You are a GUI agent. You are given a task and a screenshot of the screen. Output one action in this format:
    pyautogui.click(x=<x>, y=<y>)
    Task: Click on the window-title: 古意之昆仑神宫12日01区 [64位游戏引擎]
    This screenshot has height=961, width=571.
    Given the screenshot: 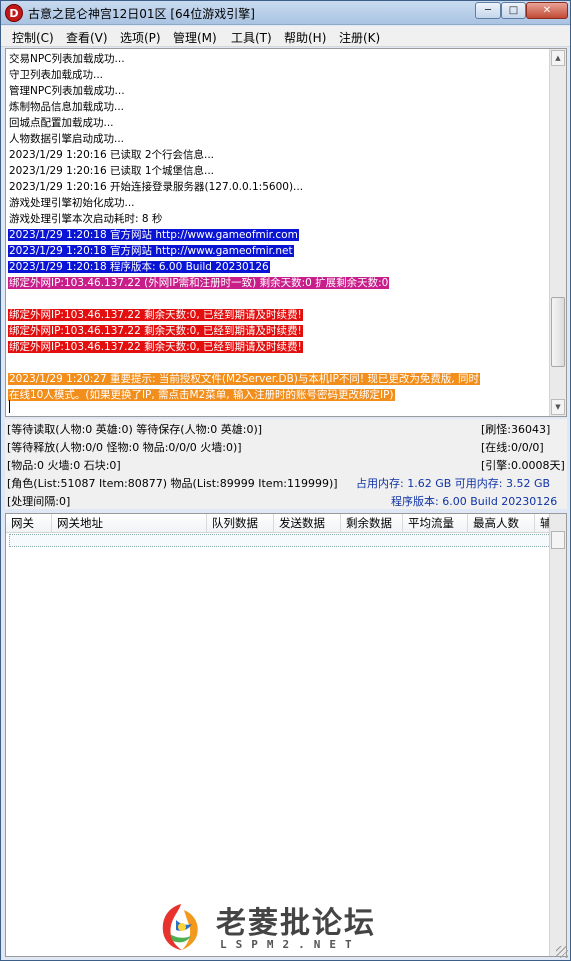 What is the action you would take?
    pyautogui.click(x=141, y=14)
    